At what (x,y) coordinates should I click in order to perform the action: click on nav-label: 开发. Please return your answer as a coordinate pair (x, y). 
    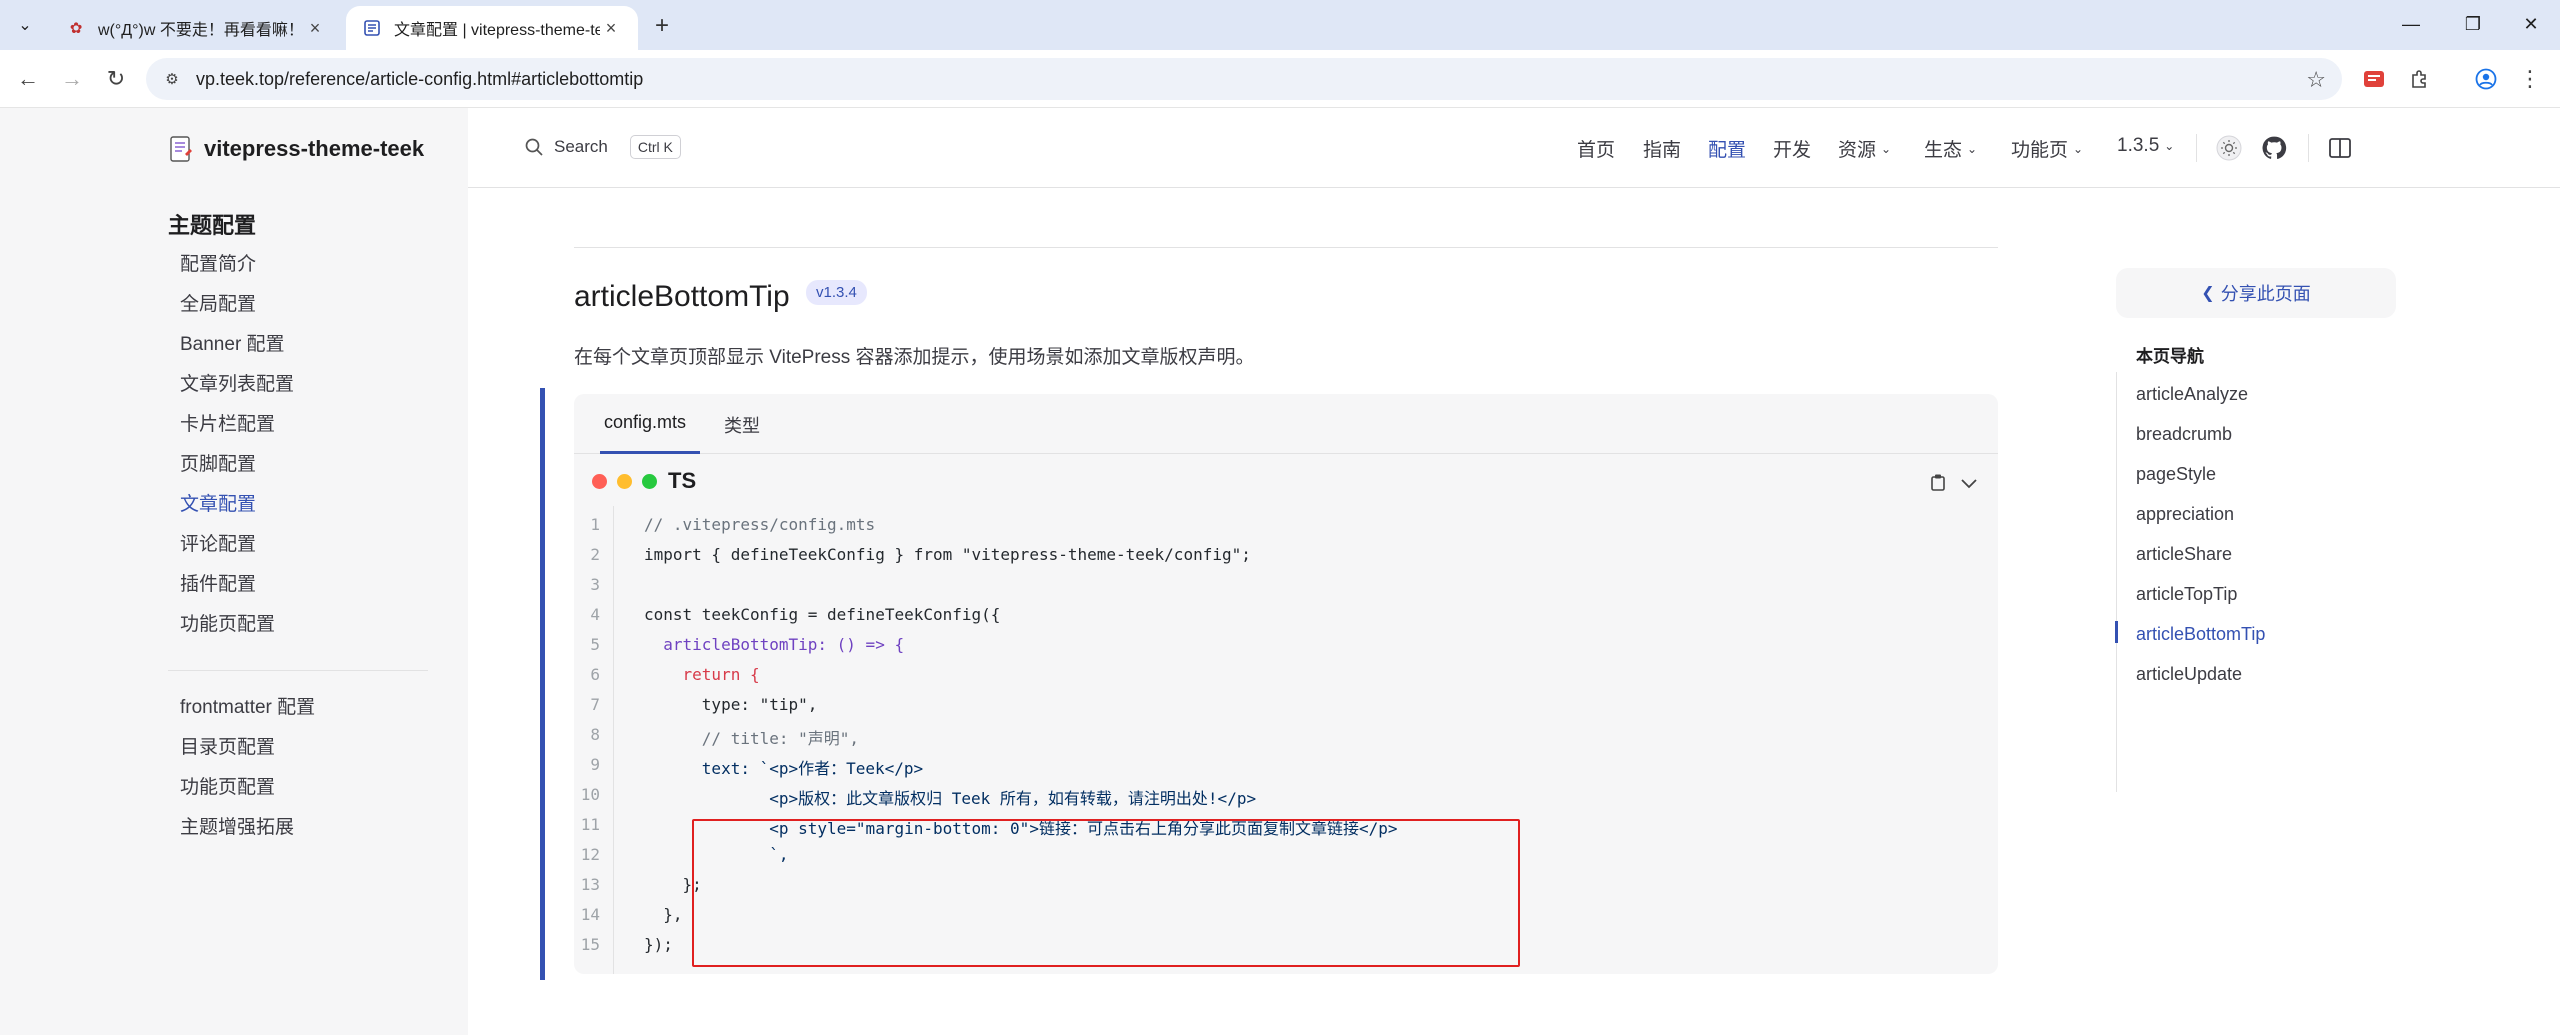
    Looking at the image, I should click on (1792, 150).